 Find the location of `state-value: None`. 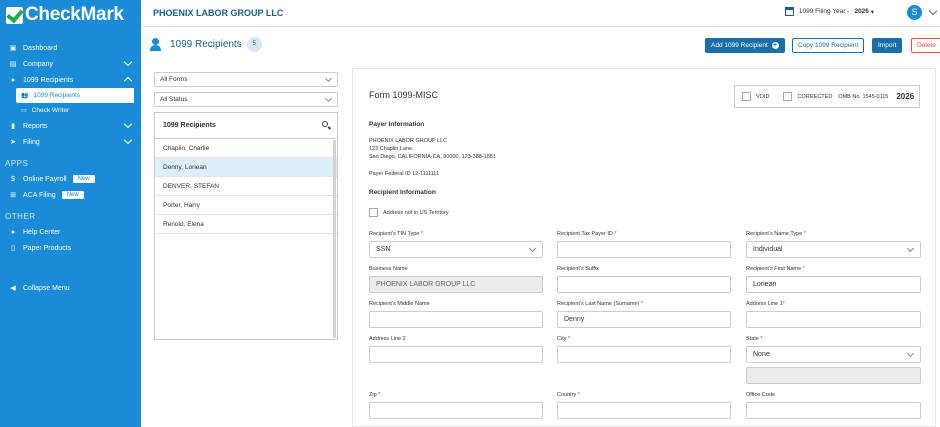

state-value: None is located at coordinates (761, 354).